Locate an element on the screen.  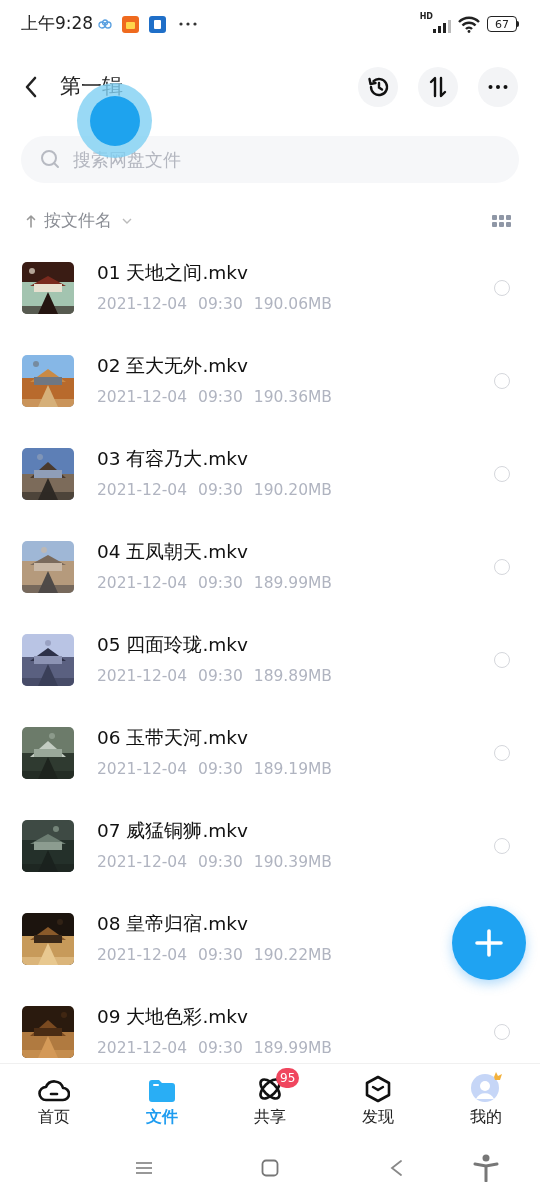
file-row: 07 威猛铜狮.mkv 2021-12-04 09:30 190.39MB is located at coordinates (270, 845).